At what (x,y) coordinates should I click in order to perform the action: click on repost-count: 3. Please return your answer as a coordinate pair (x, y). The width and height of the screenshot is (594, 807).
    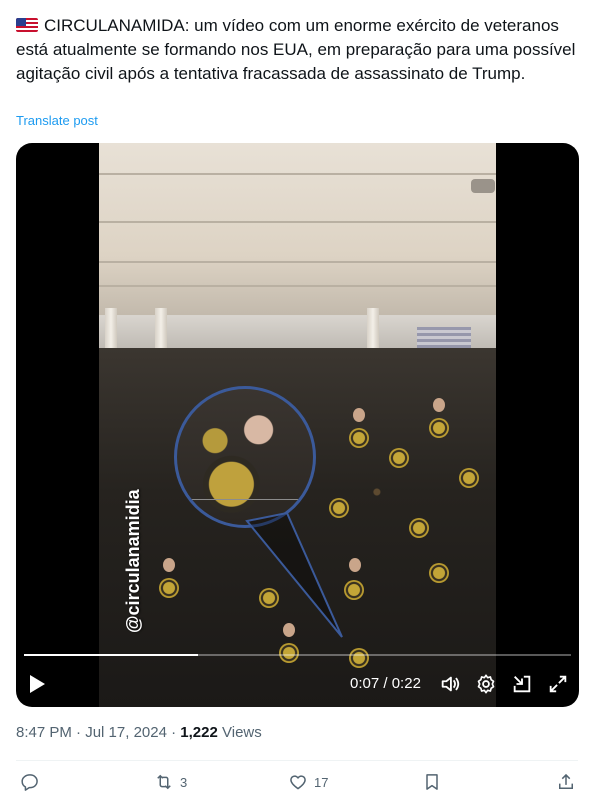
    Looking at the image, I should click on (184, 782).